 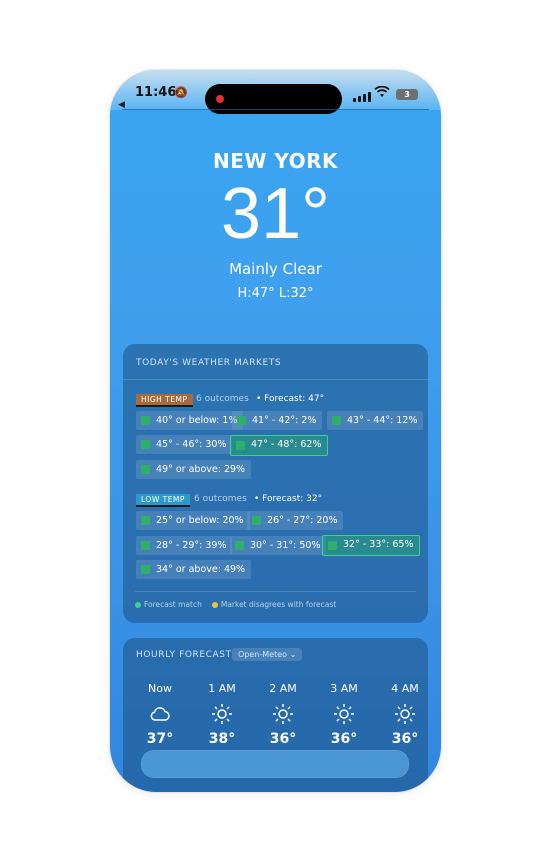 What do you see at coordinates (168, 604) in the screenshot?
I see `legend-forecast-match: Forecast match` at bounding box center [168, 604].